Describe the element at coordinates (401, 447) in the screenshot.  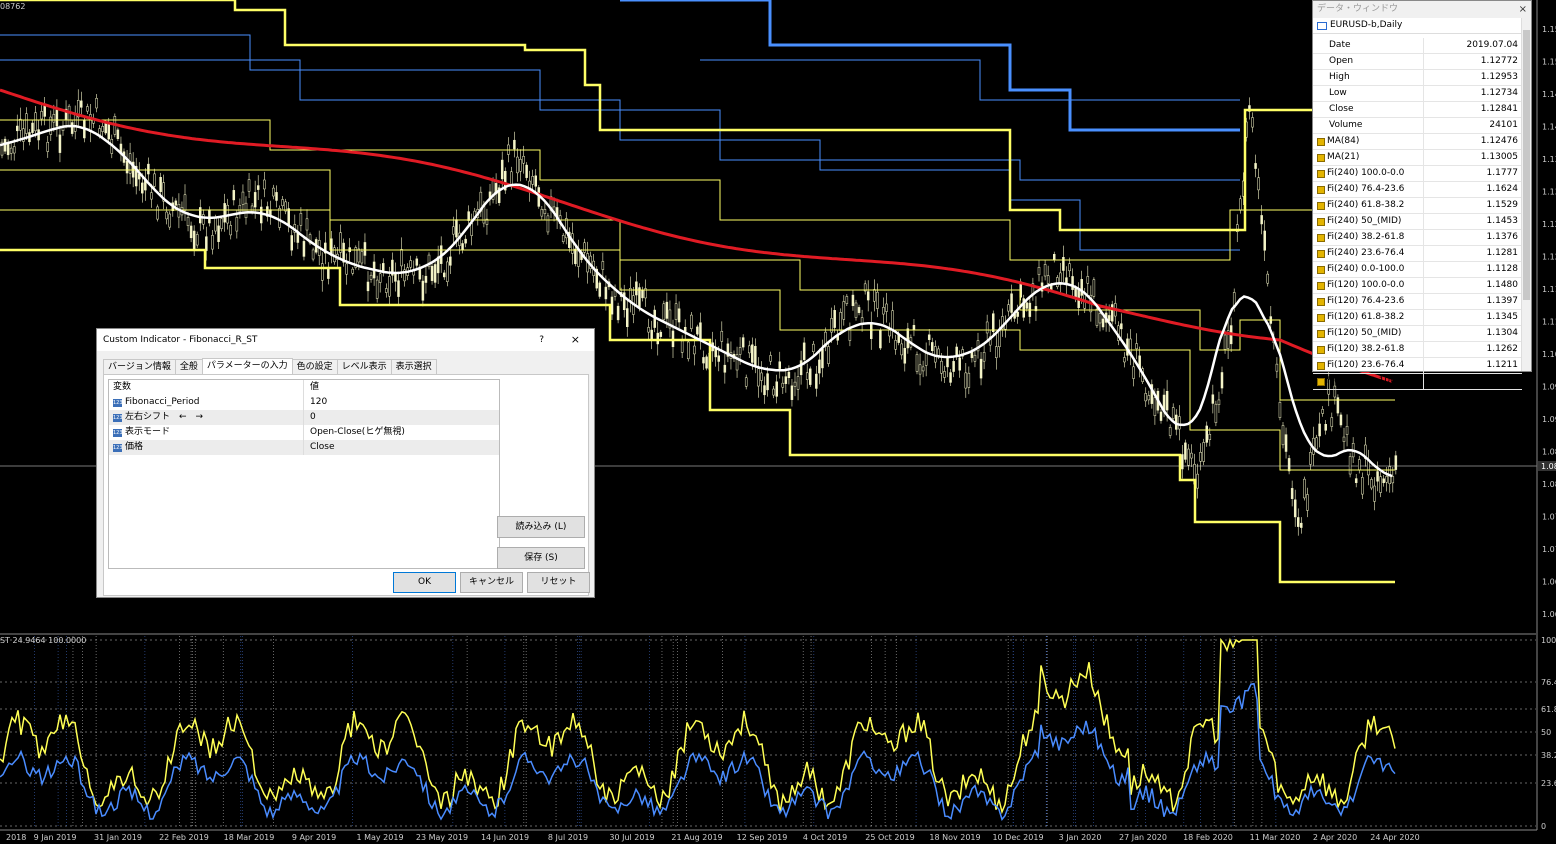
I see `parameter-value: Close` at that location.